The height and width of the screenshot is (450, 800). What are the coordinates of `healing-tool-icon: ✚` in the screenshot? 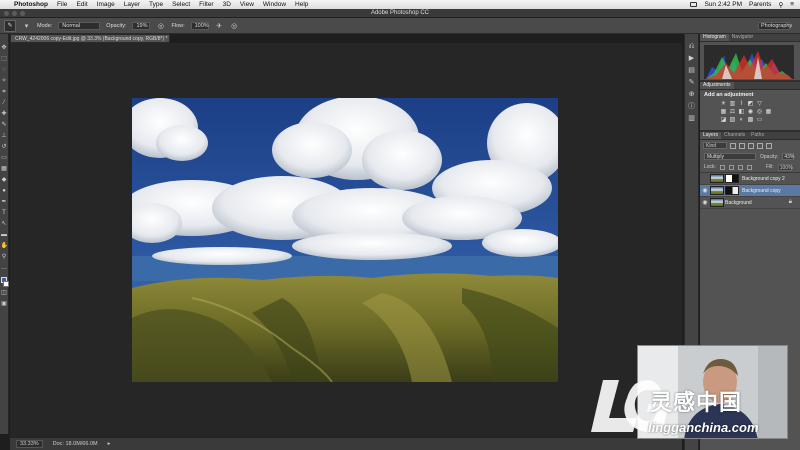 It's located at (4, 114).